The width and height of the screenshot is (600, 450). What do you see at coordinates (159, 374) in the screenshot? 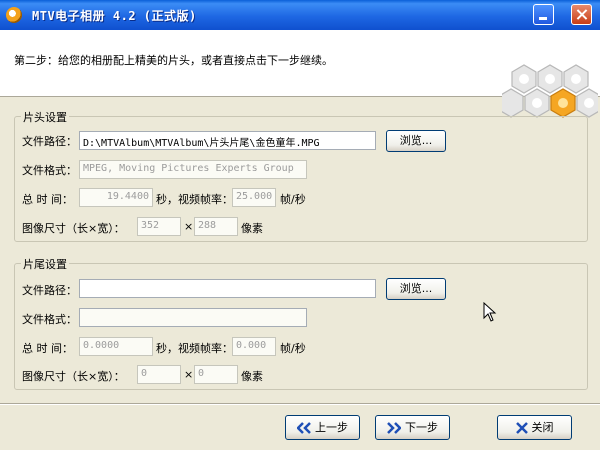
I see `tail-width-field: 0` at bounding box center [159, 374].